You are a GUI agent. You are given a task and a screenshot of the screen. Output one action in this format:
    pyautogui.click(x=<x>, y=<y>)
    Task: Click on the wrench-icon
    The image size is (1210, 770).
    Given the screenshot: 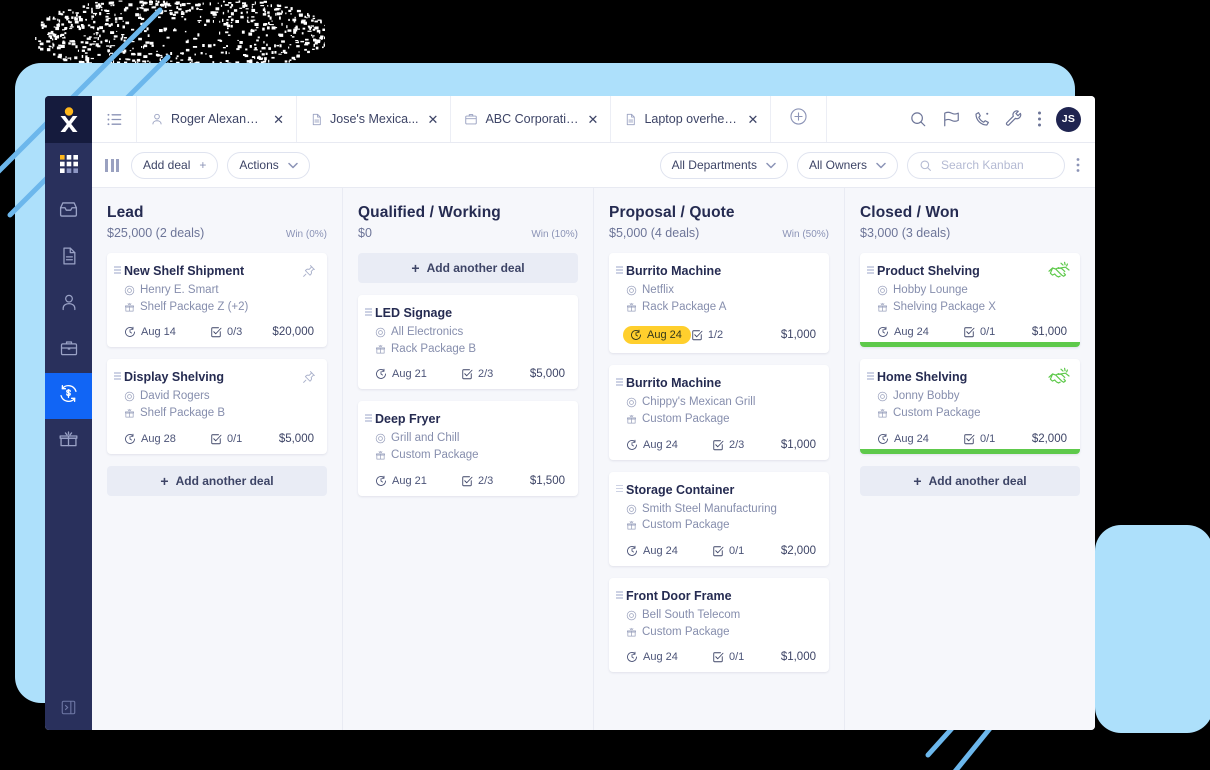 What is the action you would take?
    pyautogui.click(x=1014, y=119)
    